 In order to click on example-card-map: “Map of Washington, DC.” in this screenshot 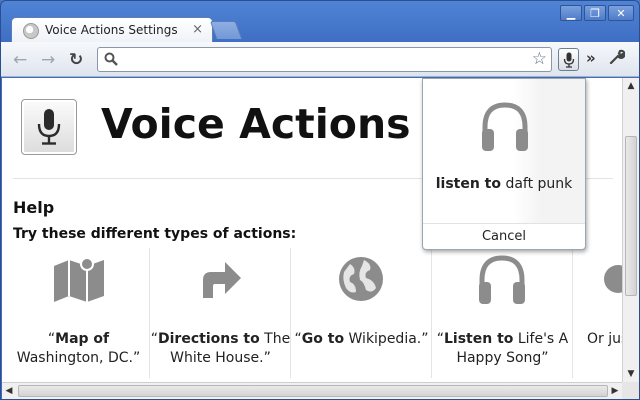, I will do `click(78, 313)`.